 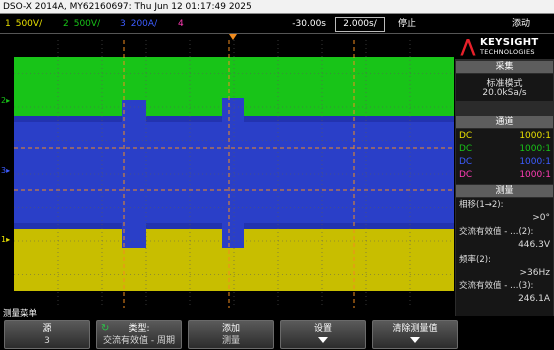 I want to click on softkey-type-value: 交流有效值 - 周期, so click(x=139, y=341).